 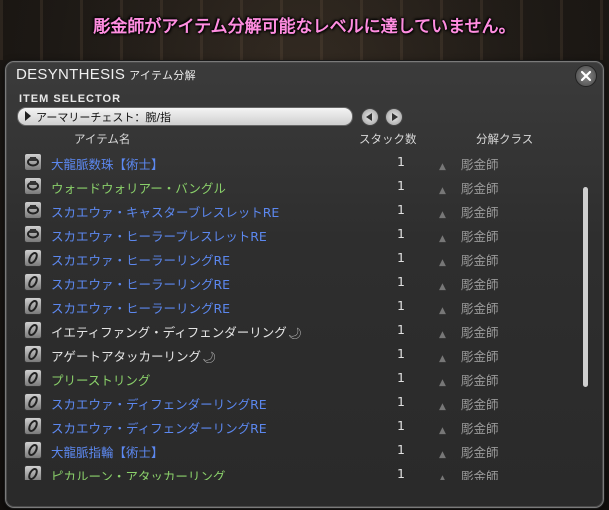 I want to click on arrow-left-icon, so click(x=369, y=117).